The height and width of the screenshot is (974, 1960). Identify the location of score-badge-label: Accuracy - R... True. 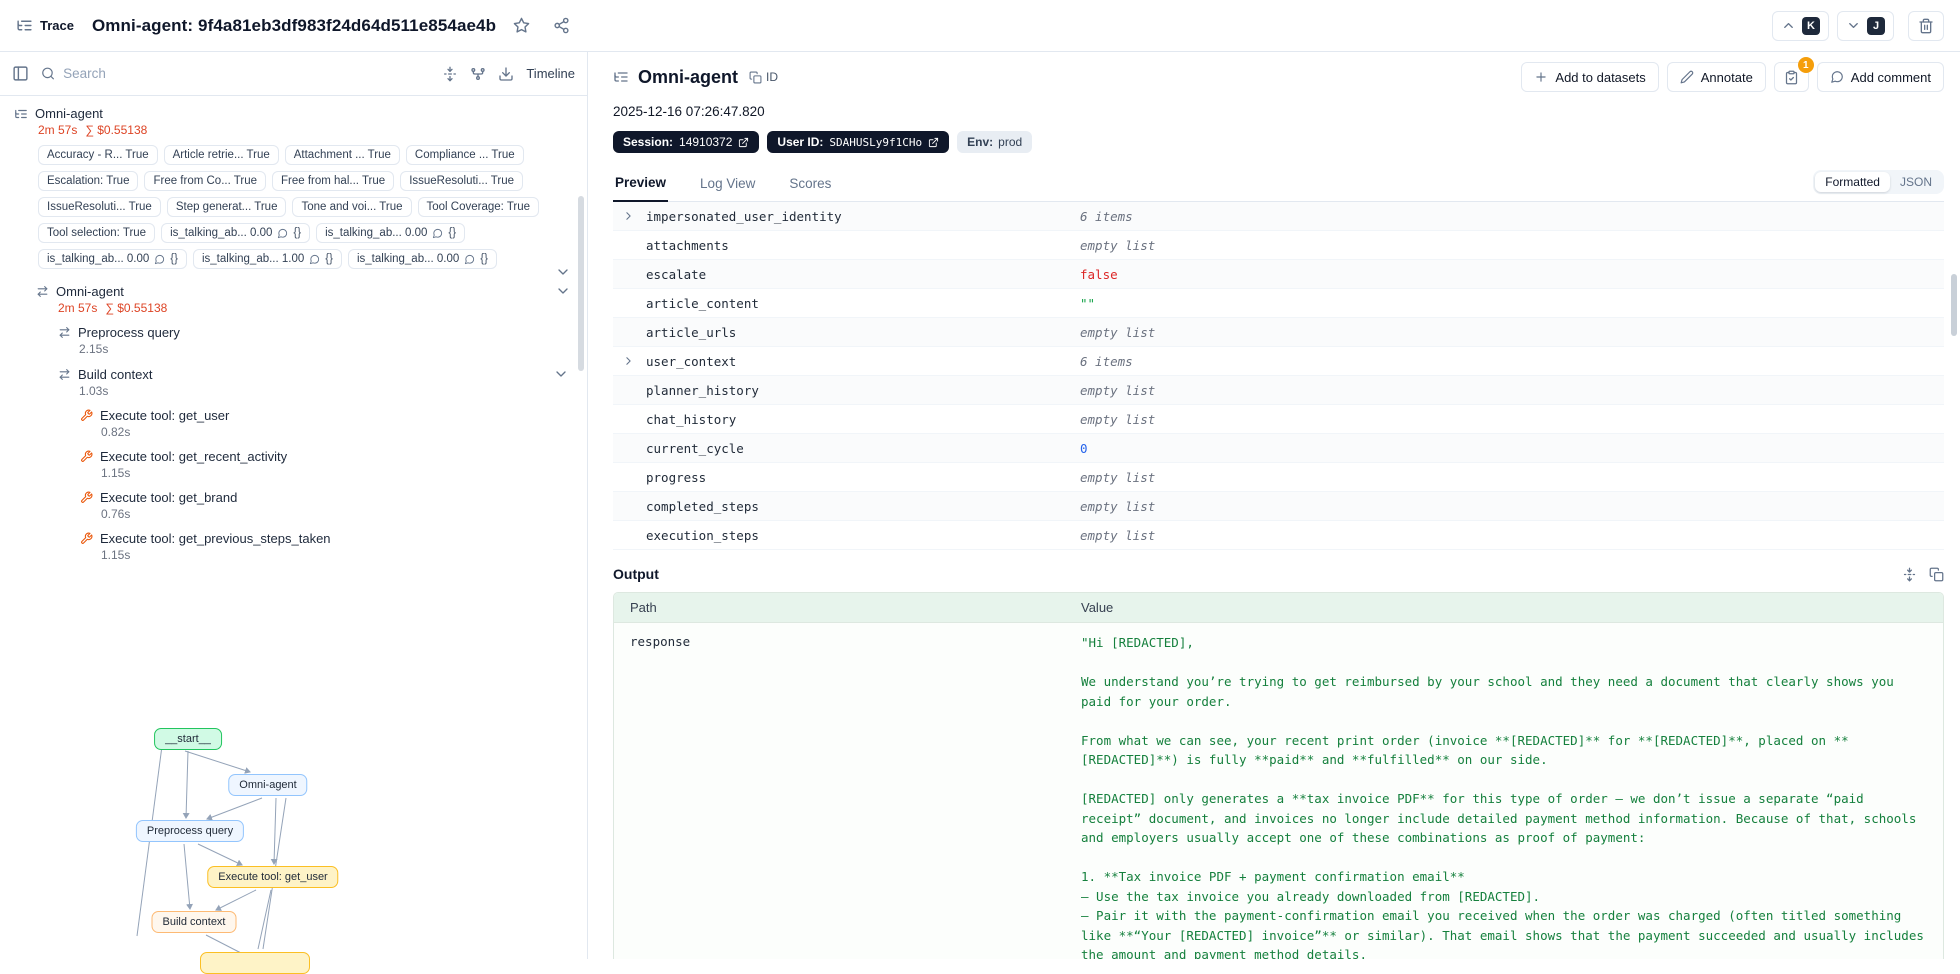
(98, 155).